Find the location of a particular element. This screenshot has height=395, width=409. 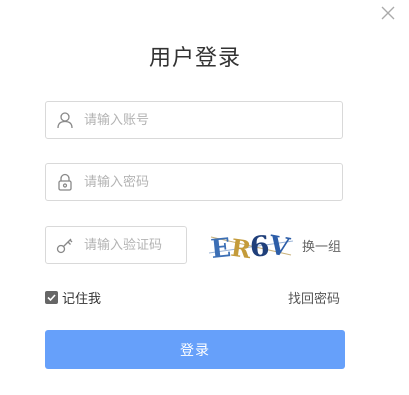

account-field is located at coordinates (194, 120).